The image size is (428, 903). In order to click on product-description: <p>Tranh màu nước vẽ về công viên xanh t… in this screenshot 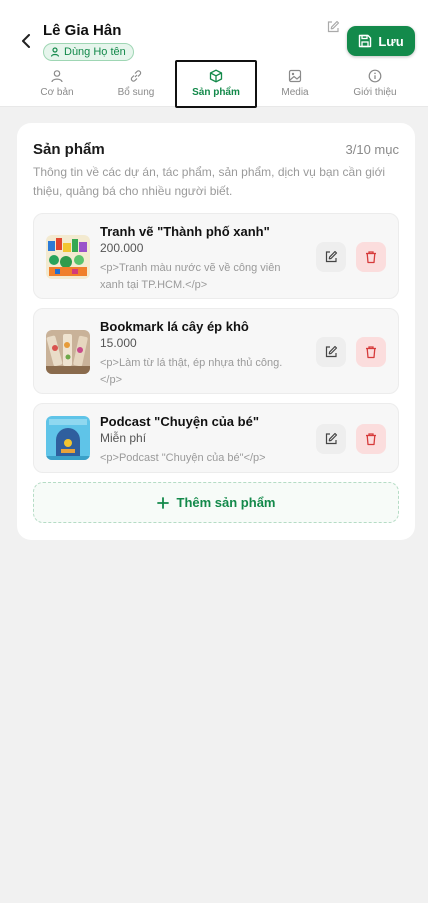, I will do `click(190, 276)`.